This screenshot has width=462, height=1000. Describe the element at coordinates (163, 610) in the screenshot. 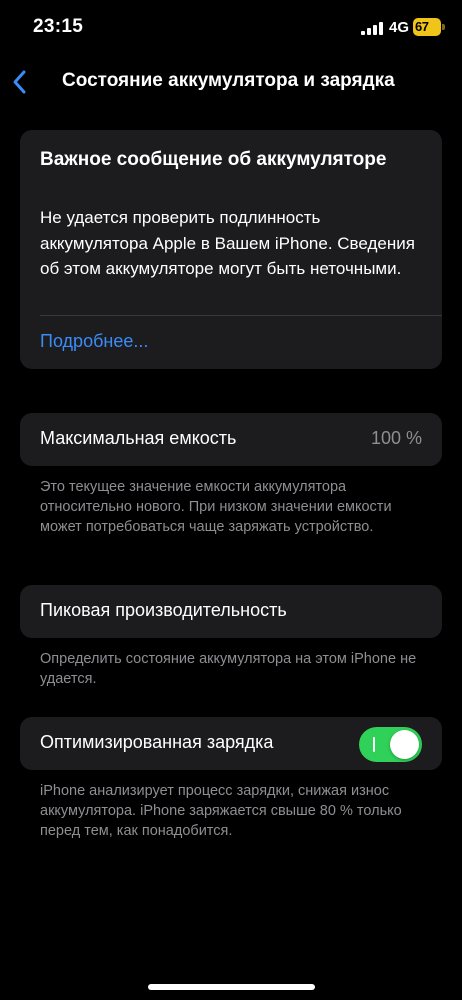

I see `peak-performance-label: Пиковая производительность` at that location.